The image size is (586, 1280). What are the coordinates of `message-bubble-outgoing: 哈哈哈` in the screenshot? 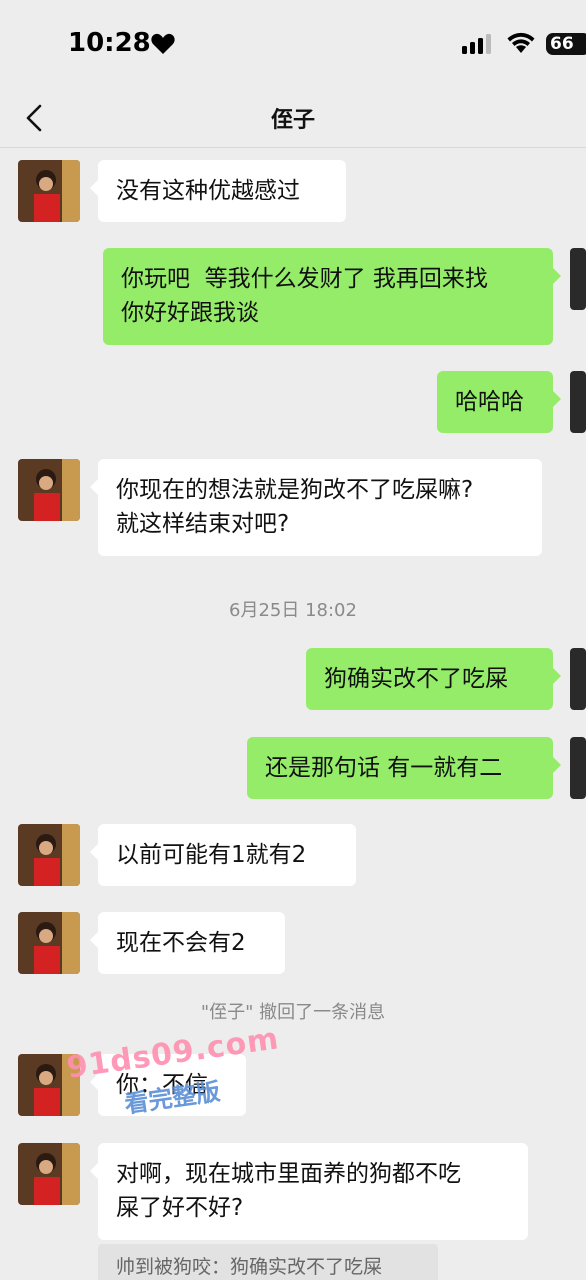 It's located at (499, 402).